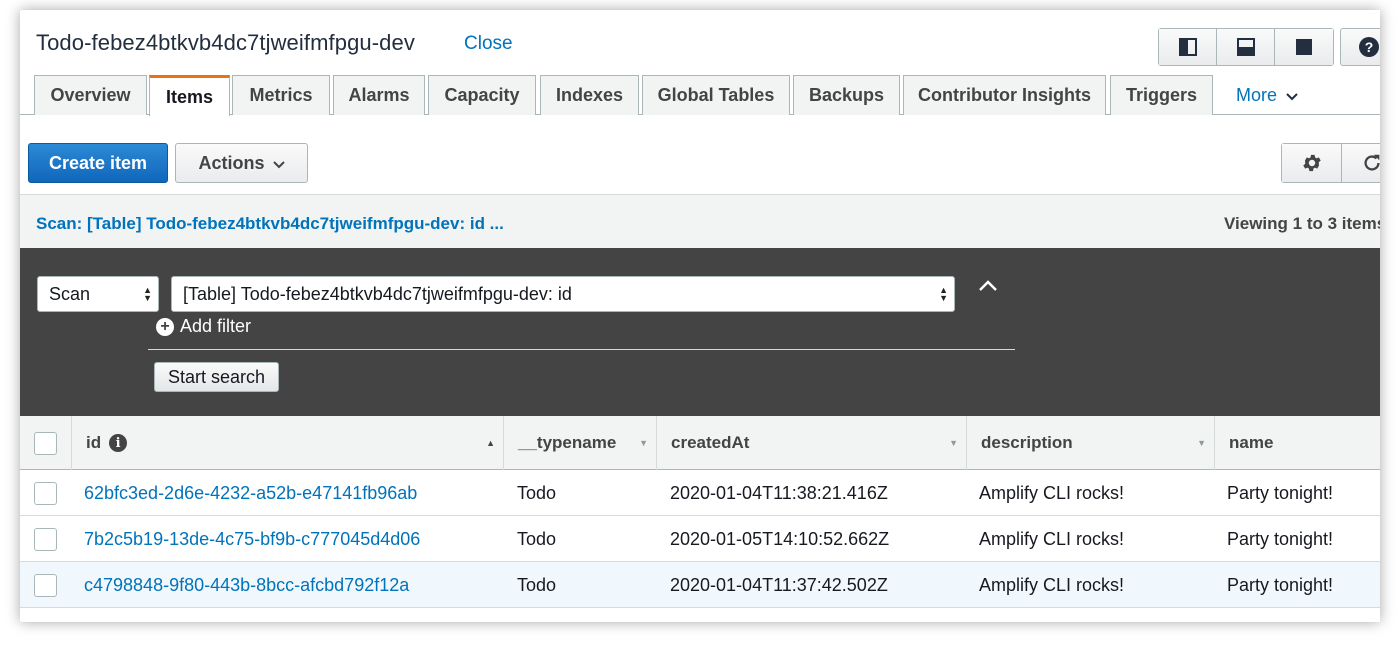  I want to click on column-header-description: description ▼, so click(1091, 443).